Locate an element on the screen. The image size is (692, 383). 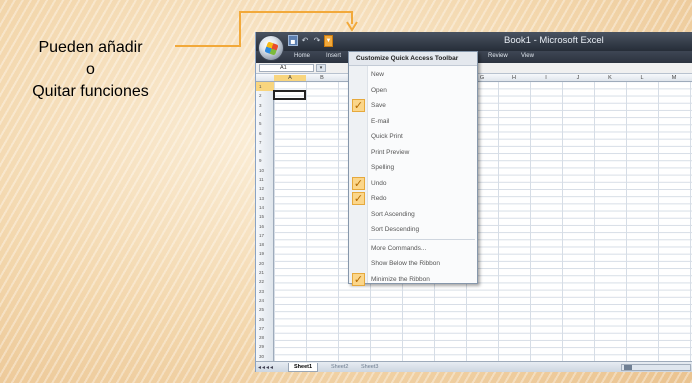
column-header: B is located at coordinates (322, 78).